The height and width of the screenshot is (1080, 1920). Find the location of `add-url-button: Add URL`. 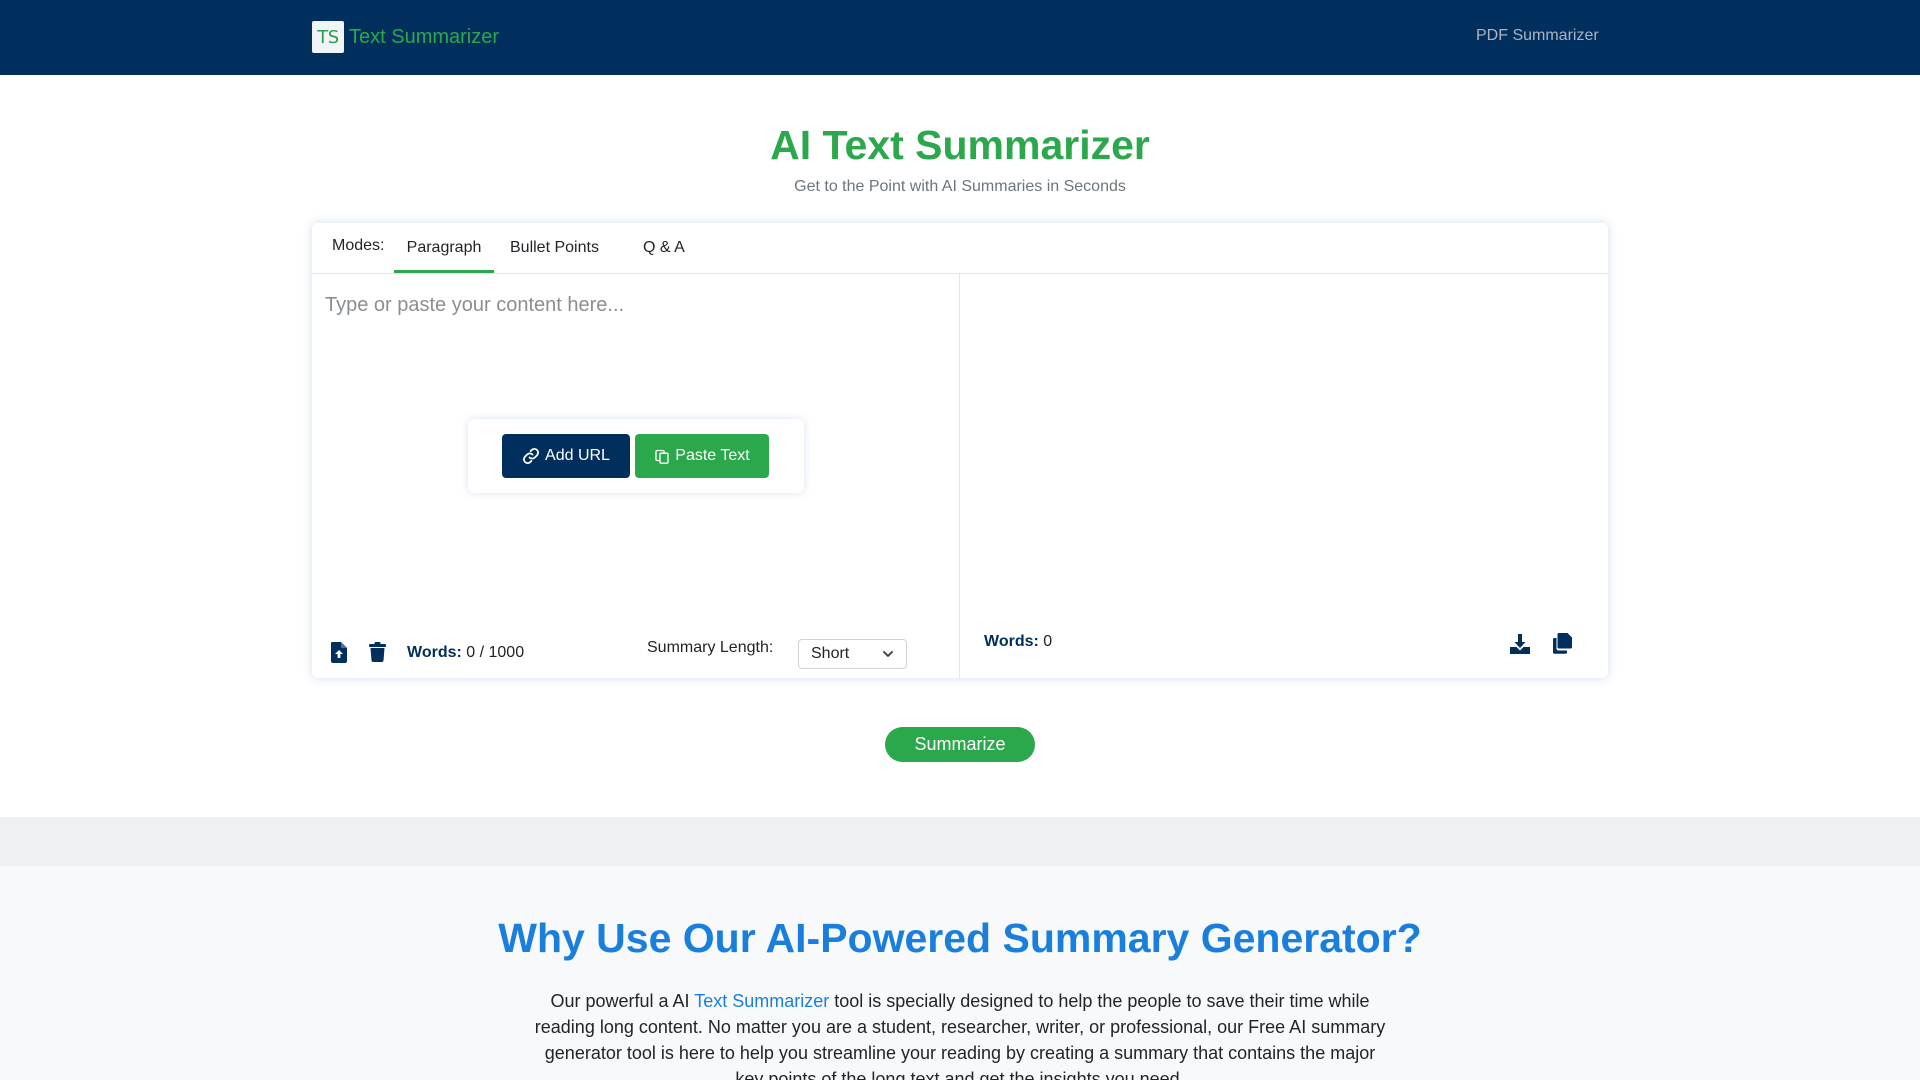

add-url-button: Add URL is located at coordinates (566, 456).